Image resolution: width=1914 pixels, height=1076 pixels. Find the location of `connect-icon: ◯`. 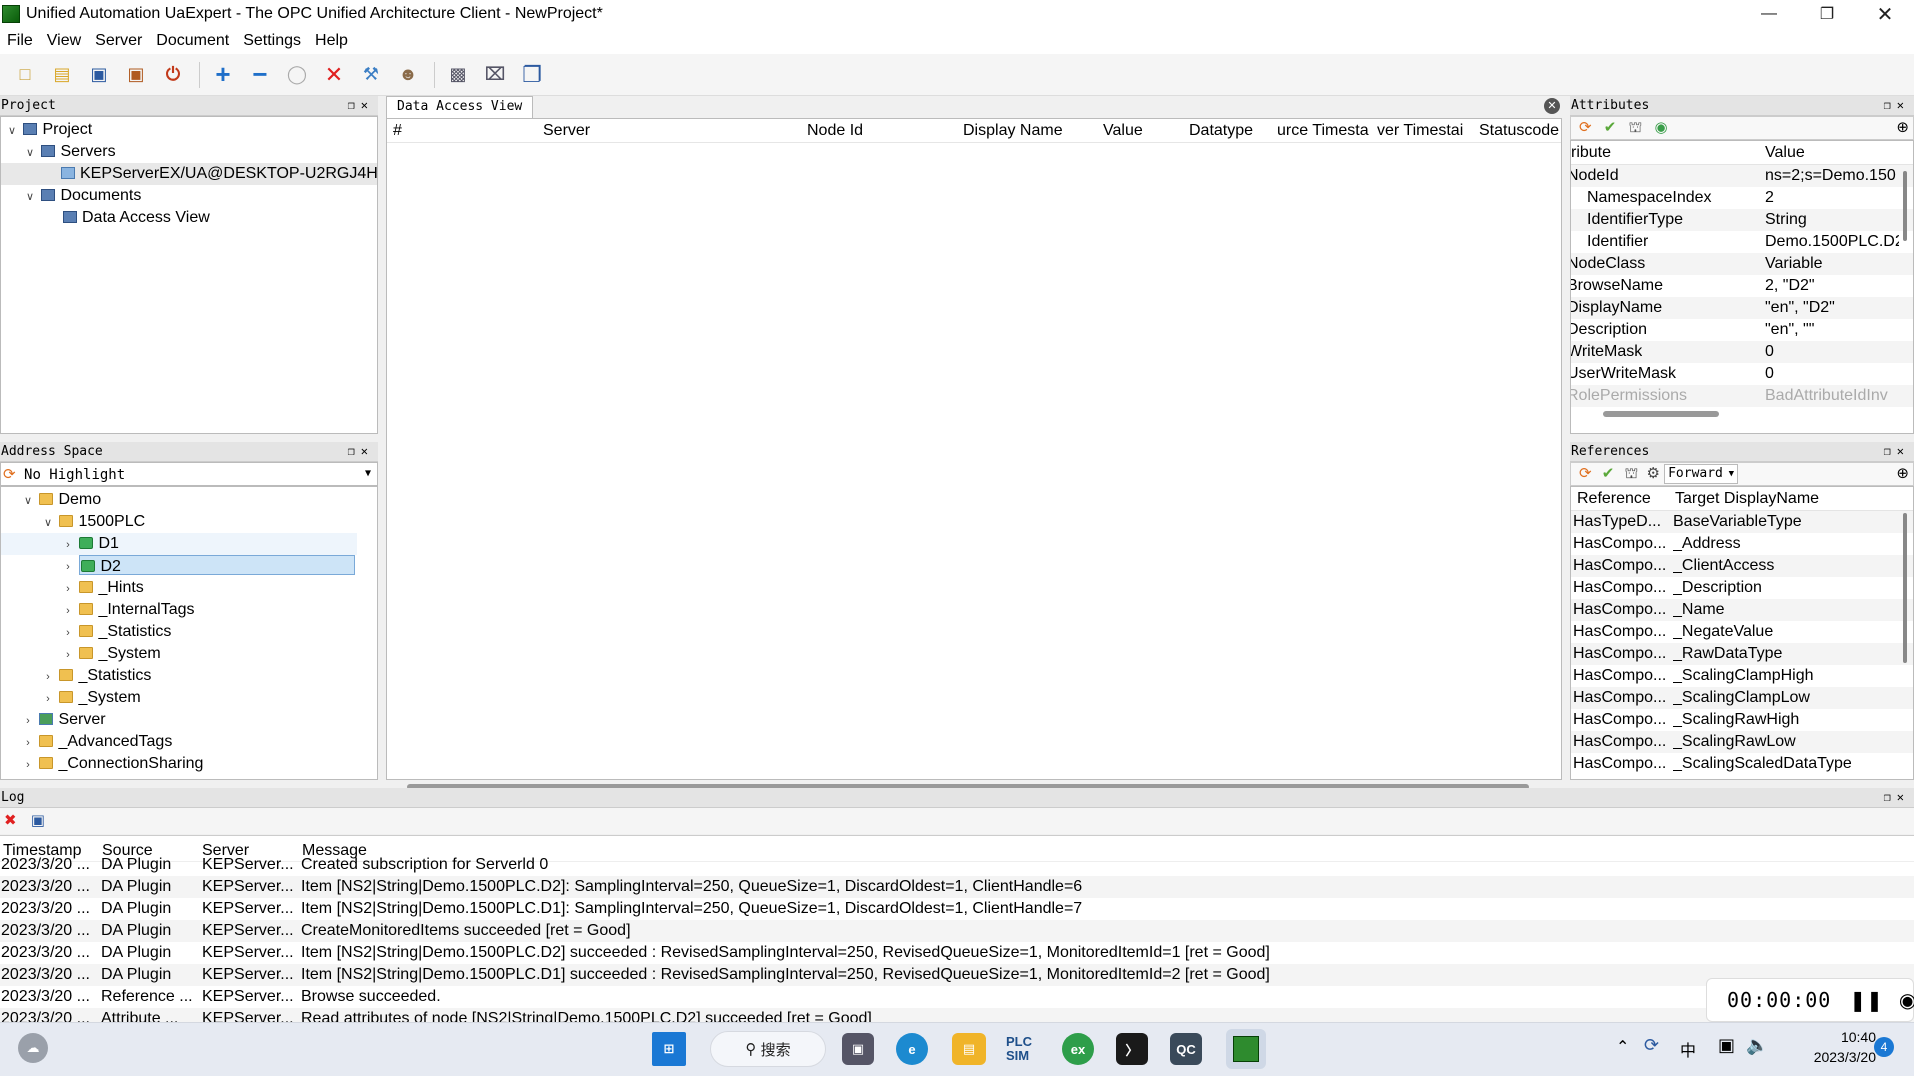

connect-icon: ◯ is located at coordinates (297, 75).